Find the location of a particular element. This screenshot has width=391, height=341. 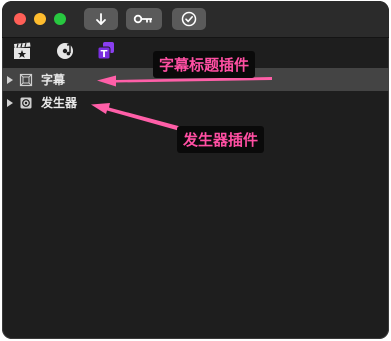

tab-sound is located at coordinates (65, 53).